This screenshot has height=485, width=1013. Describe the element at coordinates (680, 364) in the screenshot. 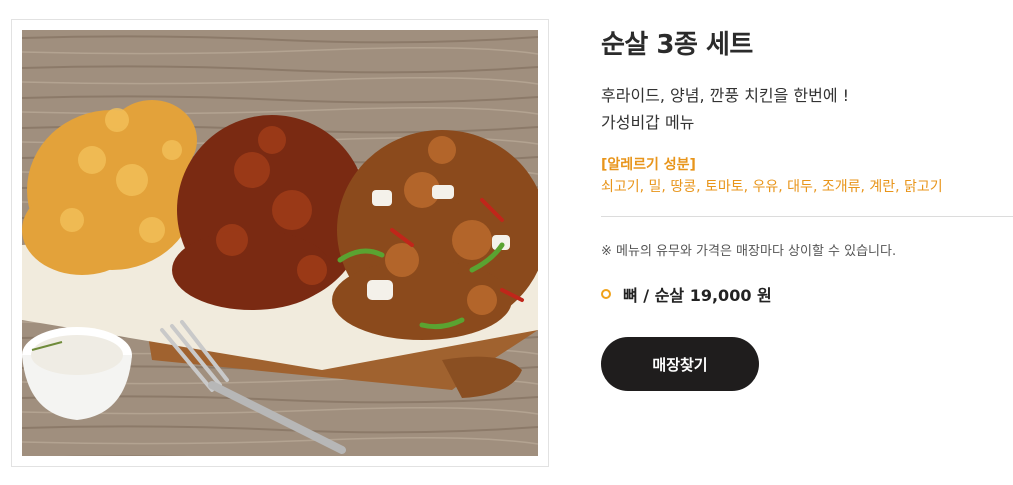

I see `find-store-button: 매장찾기` at that location.